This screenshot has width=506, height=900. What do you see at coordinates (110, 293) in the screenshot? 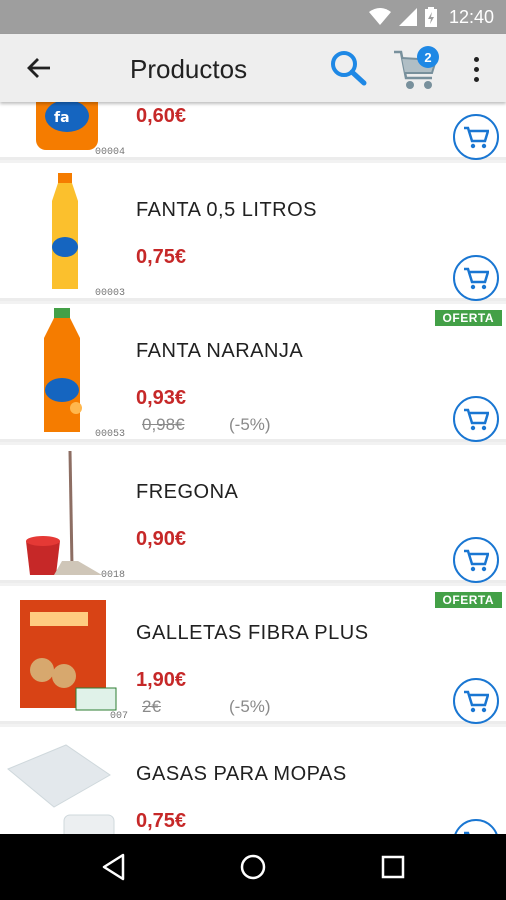
I see `product-code: 00003` at bounding box center [110, 293].